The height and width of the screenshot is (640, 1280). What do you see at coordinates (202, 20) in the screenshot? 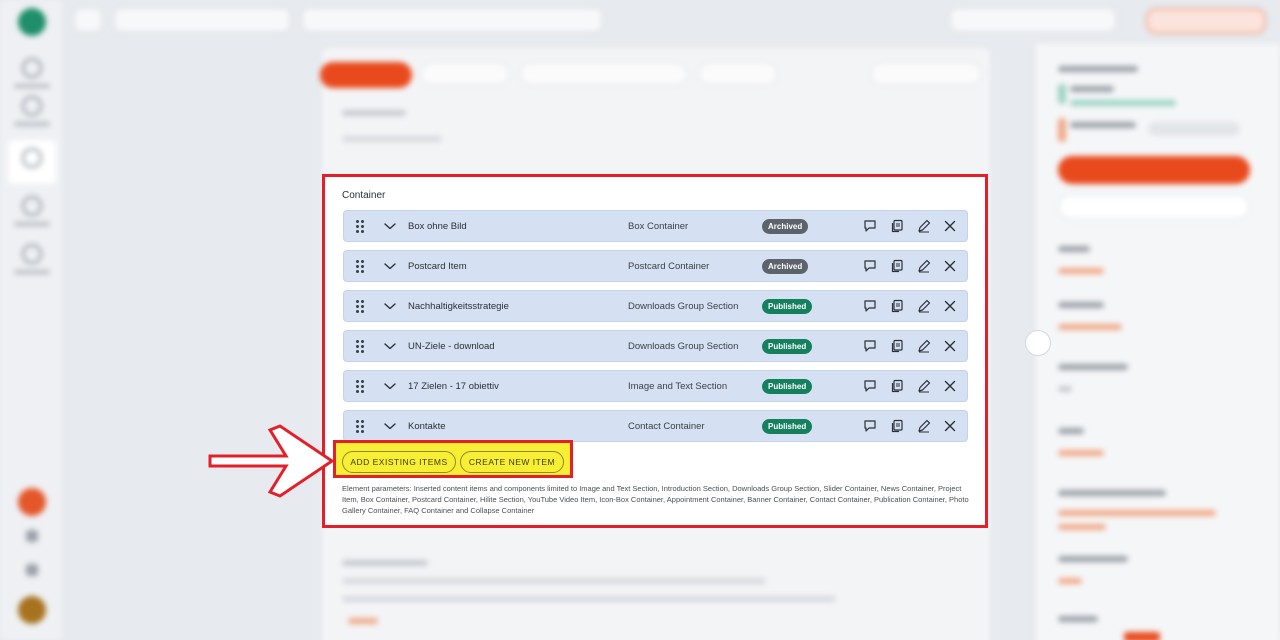
I see `site-selector` at bounding box center [202, 20].